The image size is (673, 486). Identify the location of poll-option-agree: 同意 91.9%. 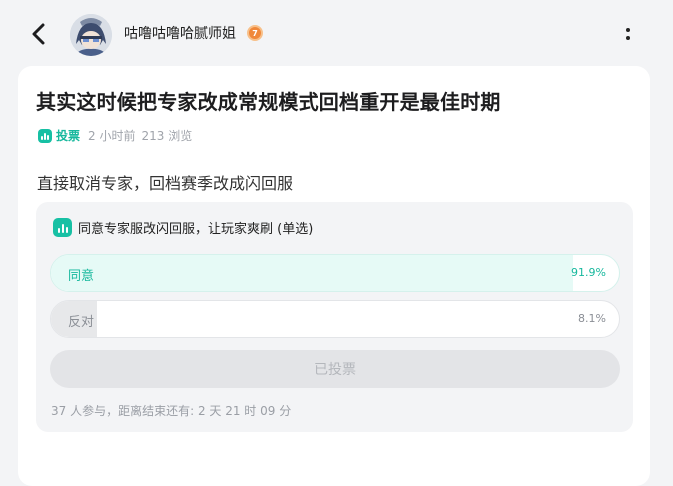
(335, 273).